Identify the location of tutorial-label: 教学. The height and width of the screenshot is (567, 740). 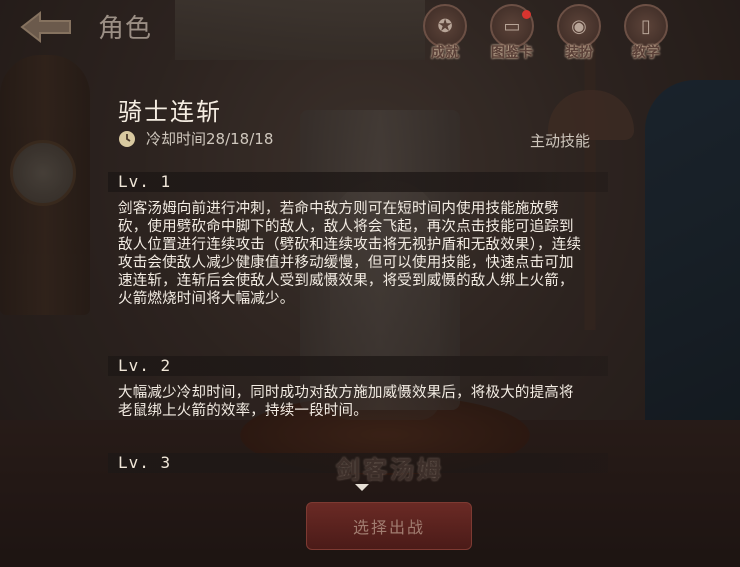
(646, 53).